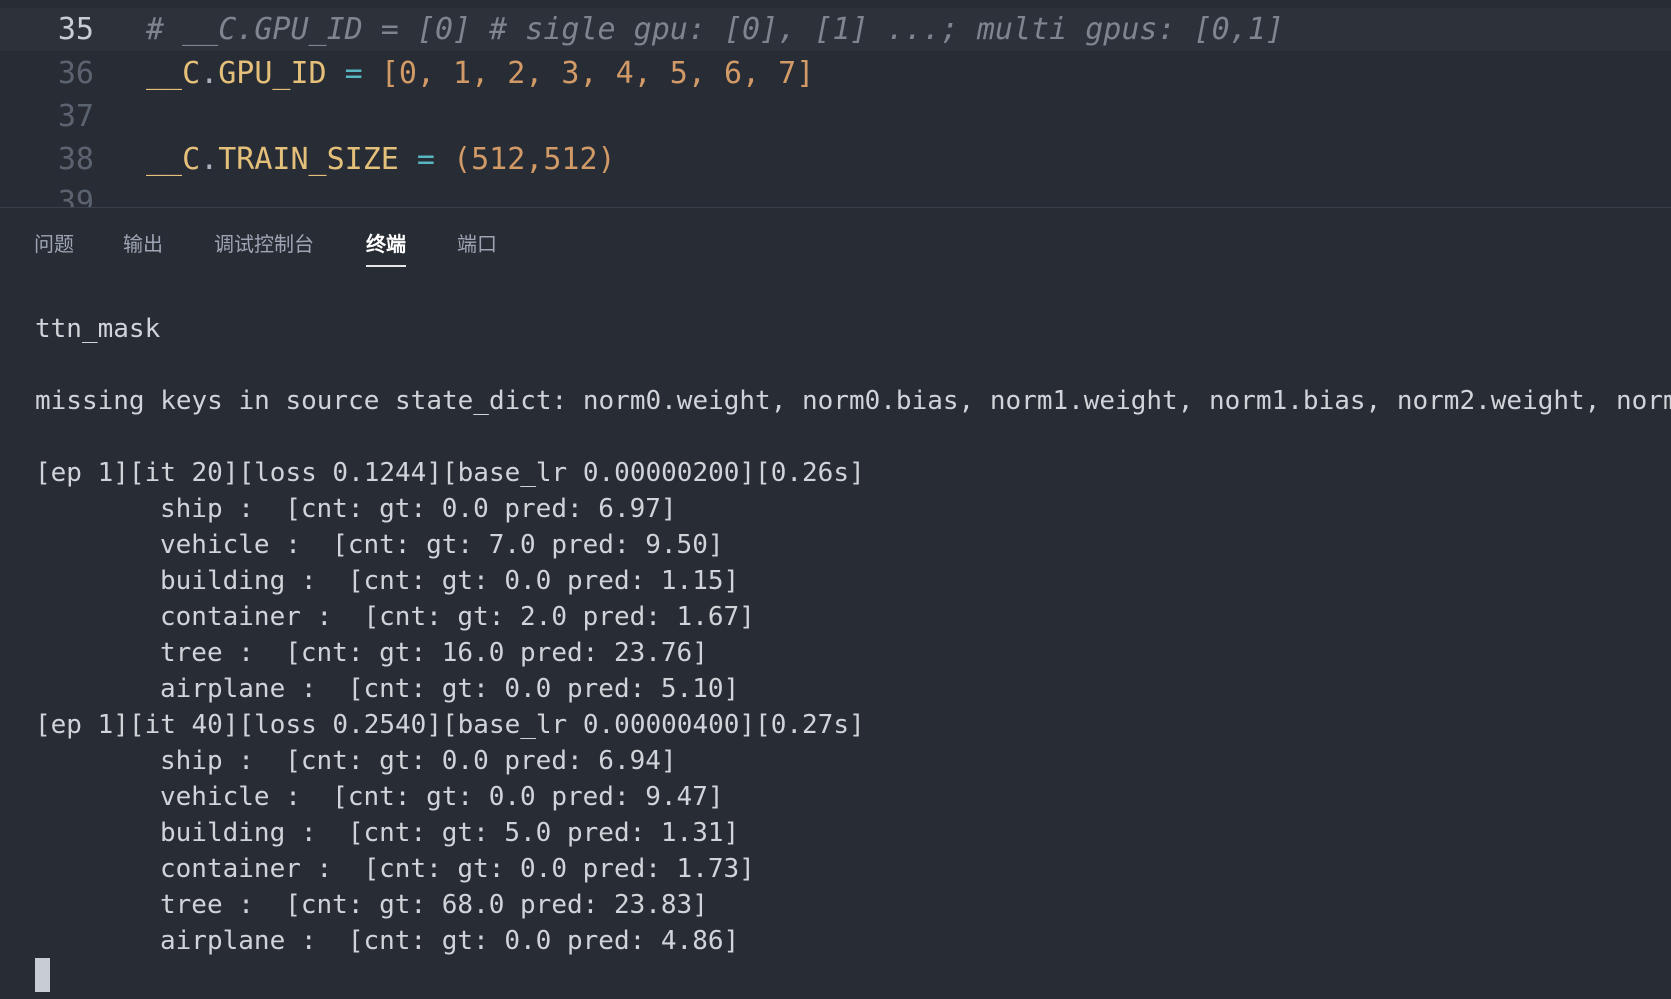 The image size is (1671, 999). Describe the element at coordinates (477, 246) in the screenshot. I see `tab-ports: 端口` at that location.